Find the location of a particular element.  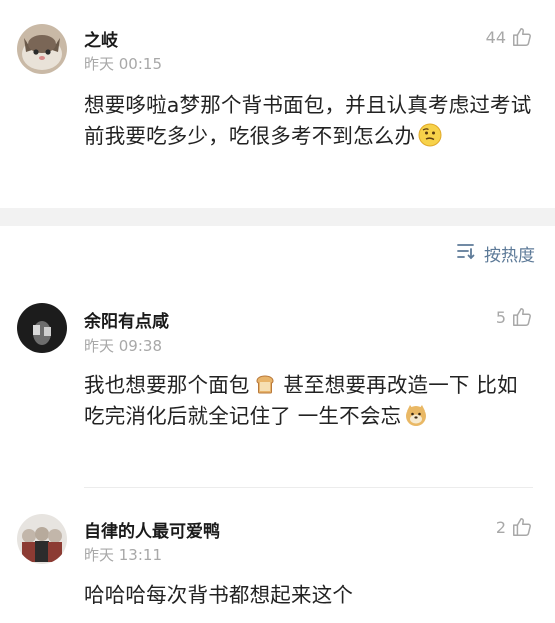

section-divider is located at coordinates (277, 217).